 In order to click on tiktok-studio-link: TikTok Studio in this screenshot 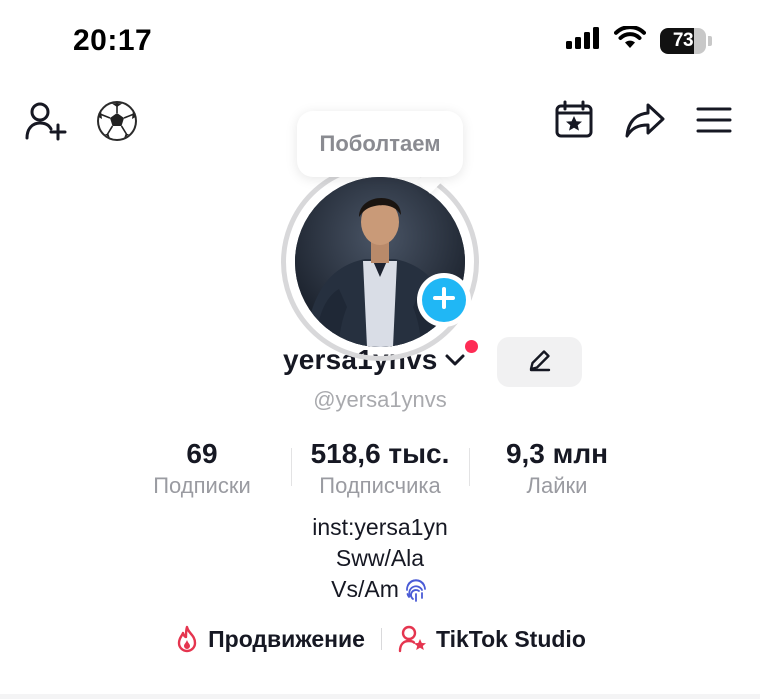, I will do `click(492, 639)`.